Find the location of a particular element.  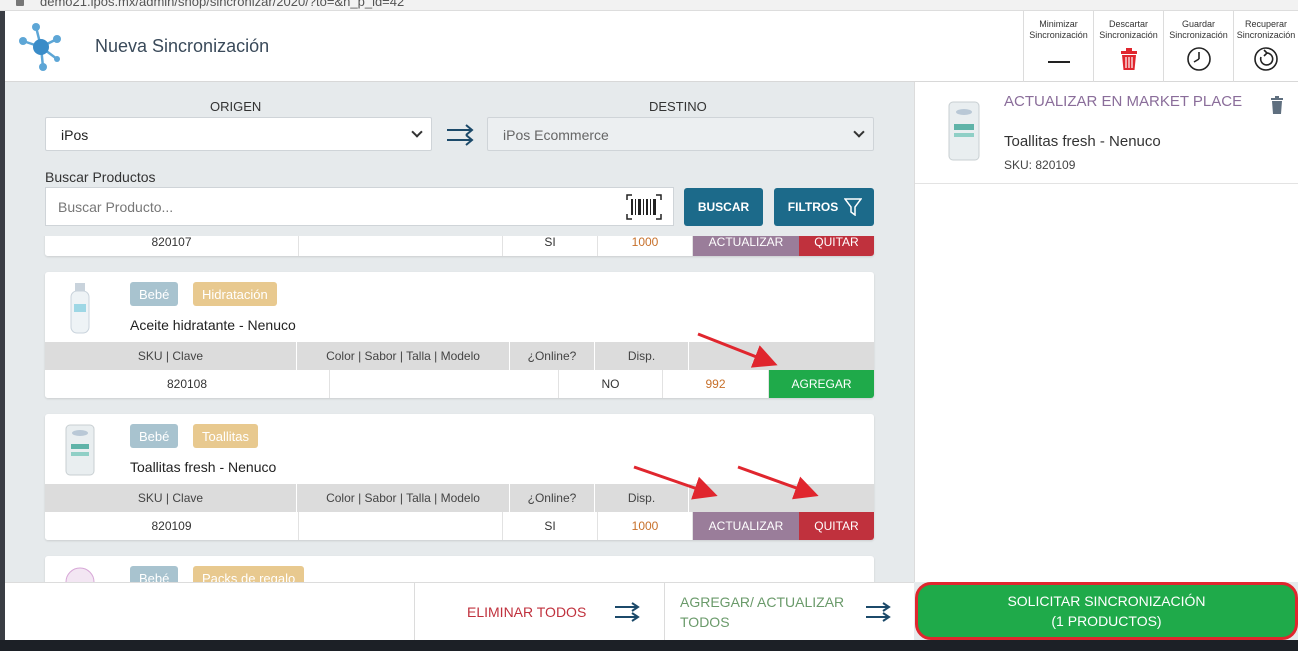

label-line: TODOS is located at coordinates (705, 622).